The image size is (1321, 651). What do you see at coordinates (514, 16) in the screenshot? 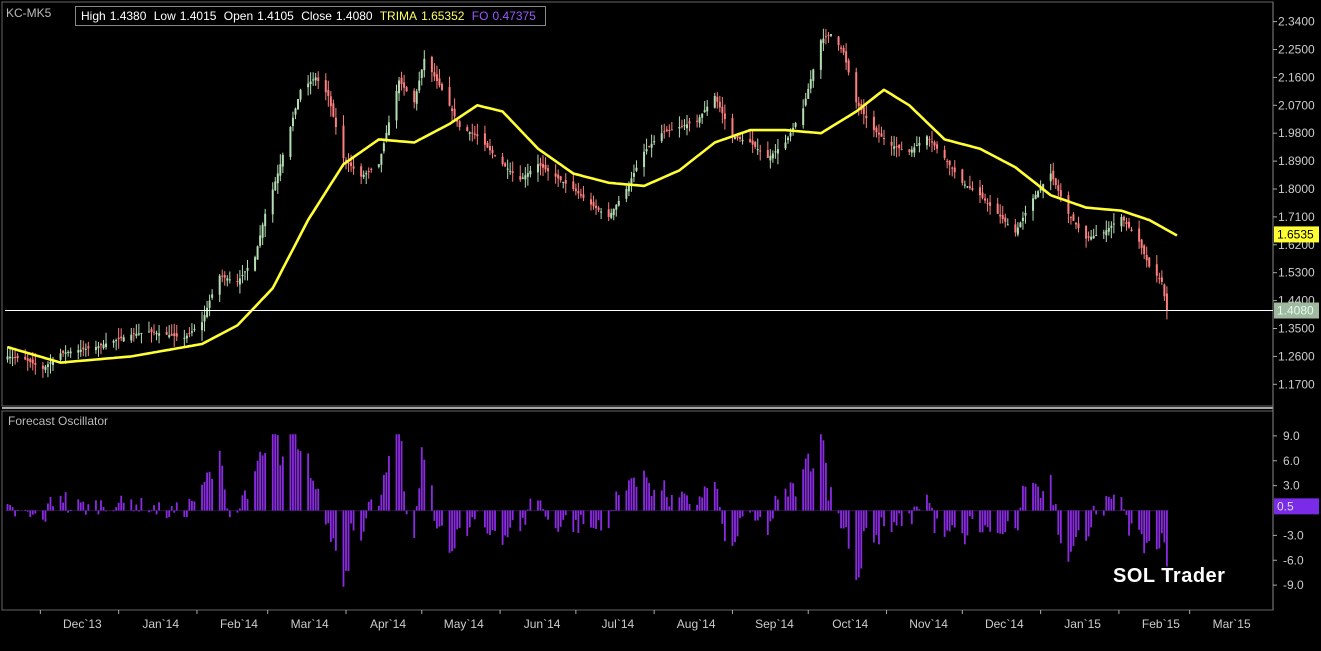
I see `fo-value: 0.47375` at bounding box center [514, 16].